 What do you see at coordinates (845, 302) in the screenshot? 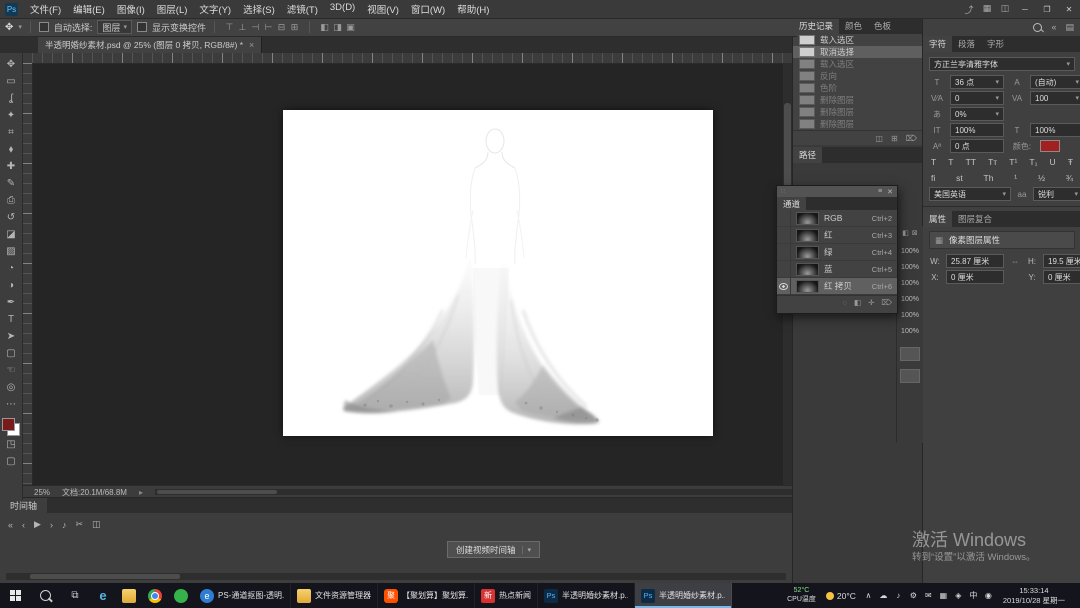
I see `channel-footer-icon: ◌` at bounding box center [845, 302].